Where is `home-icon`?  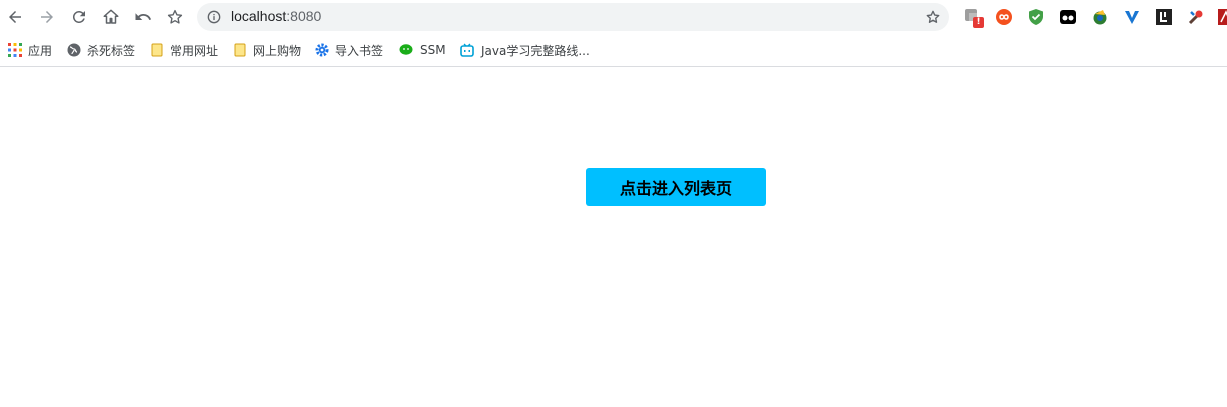
home-icon is located at coordinates (111, 16).